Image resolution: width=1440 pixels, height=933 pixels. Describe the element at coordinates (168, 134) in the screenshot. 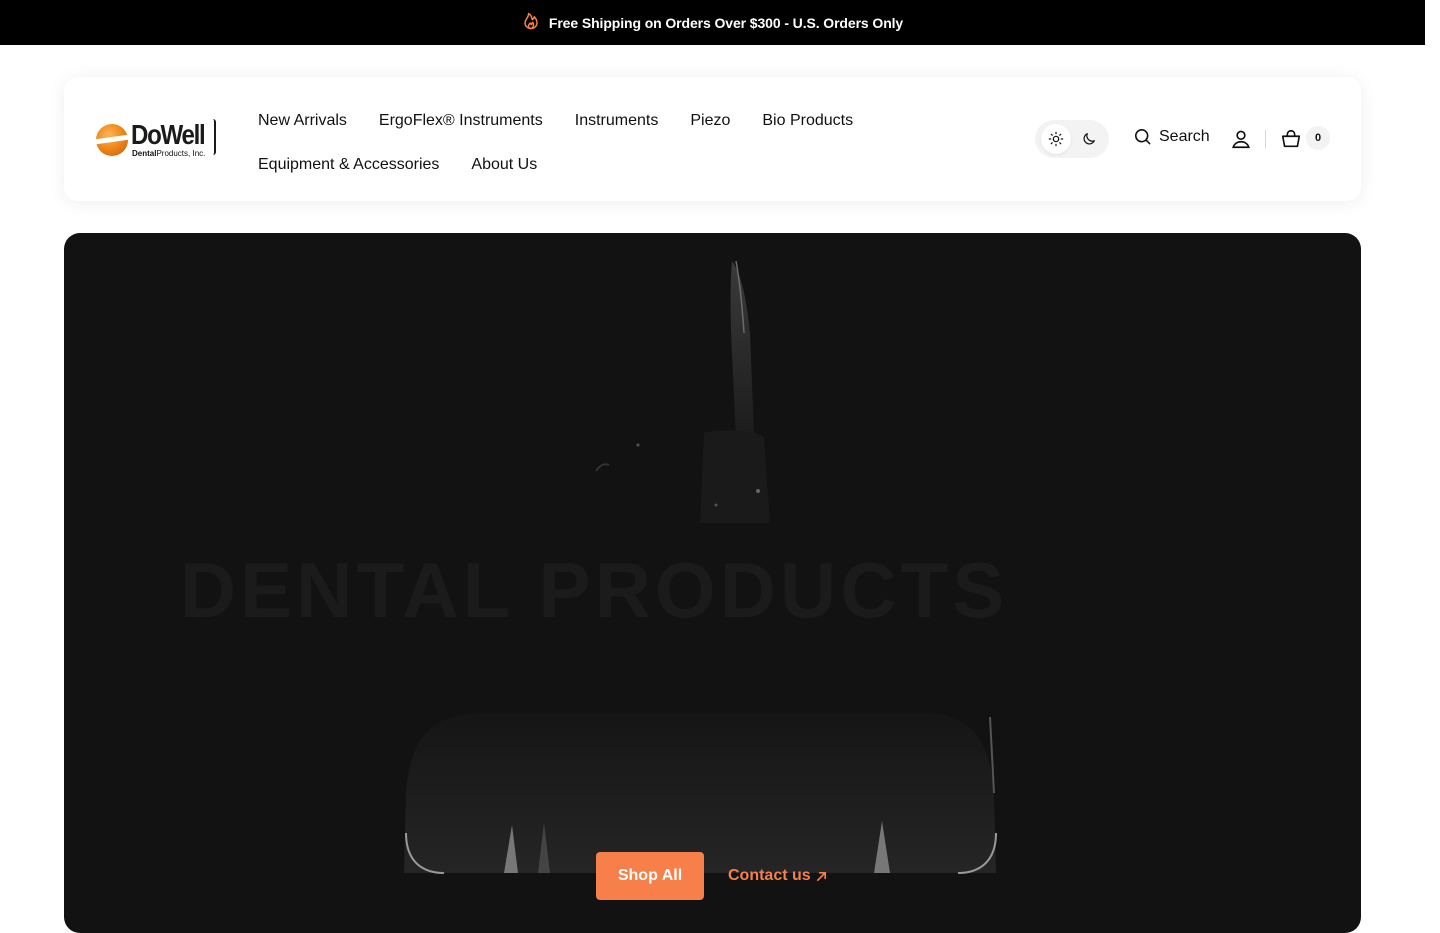

I see `logo-wordmark: DoWell` at that location.